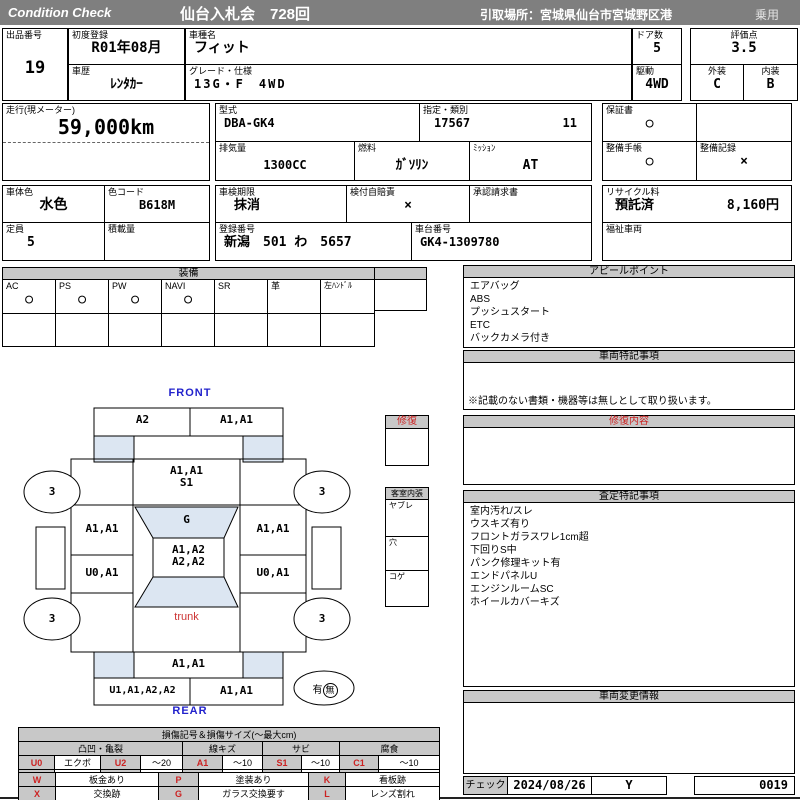 The width and height of the screenshot is (800, 800). I want to click on body-color-box: 車体色 水色, so click(53, 204).